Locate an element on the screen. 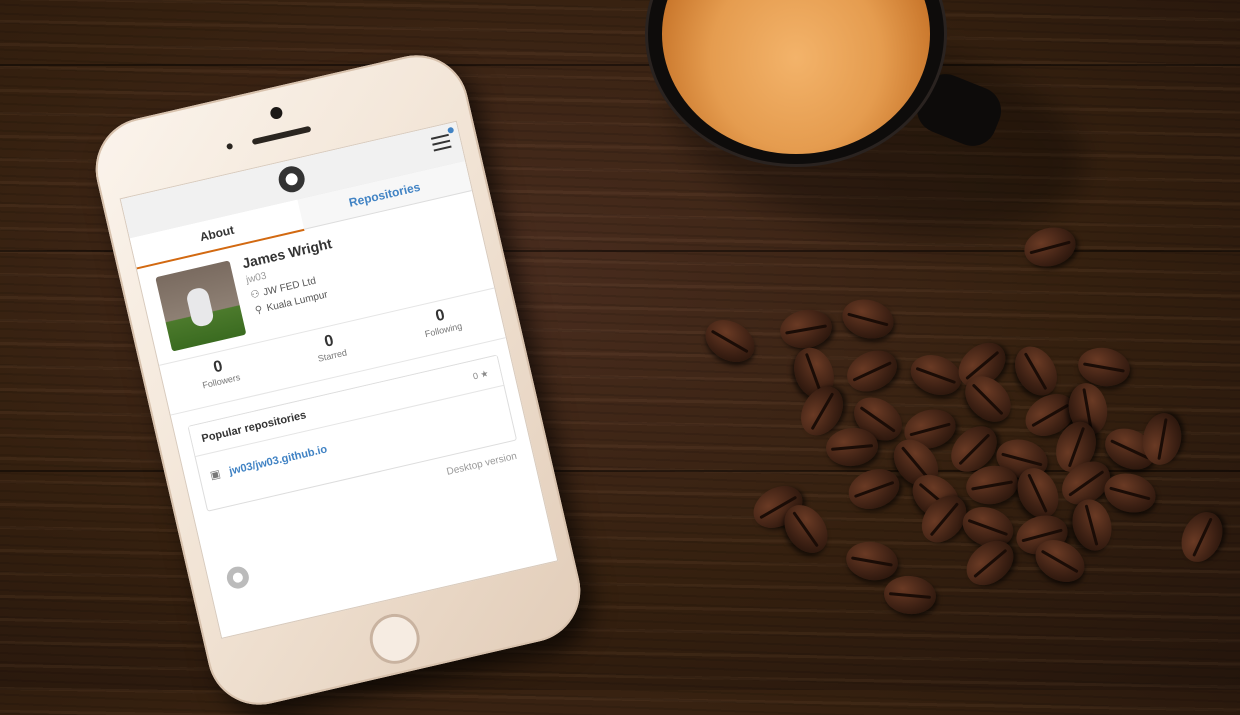 This screenshot has width=1240, height=715. star-icon: ★ is located at coordinates (484, 374).